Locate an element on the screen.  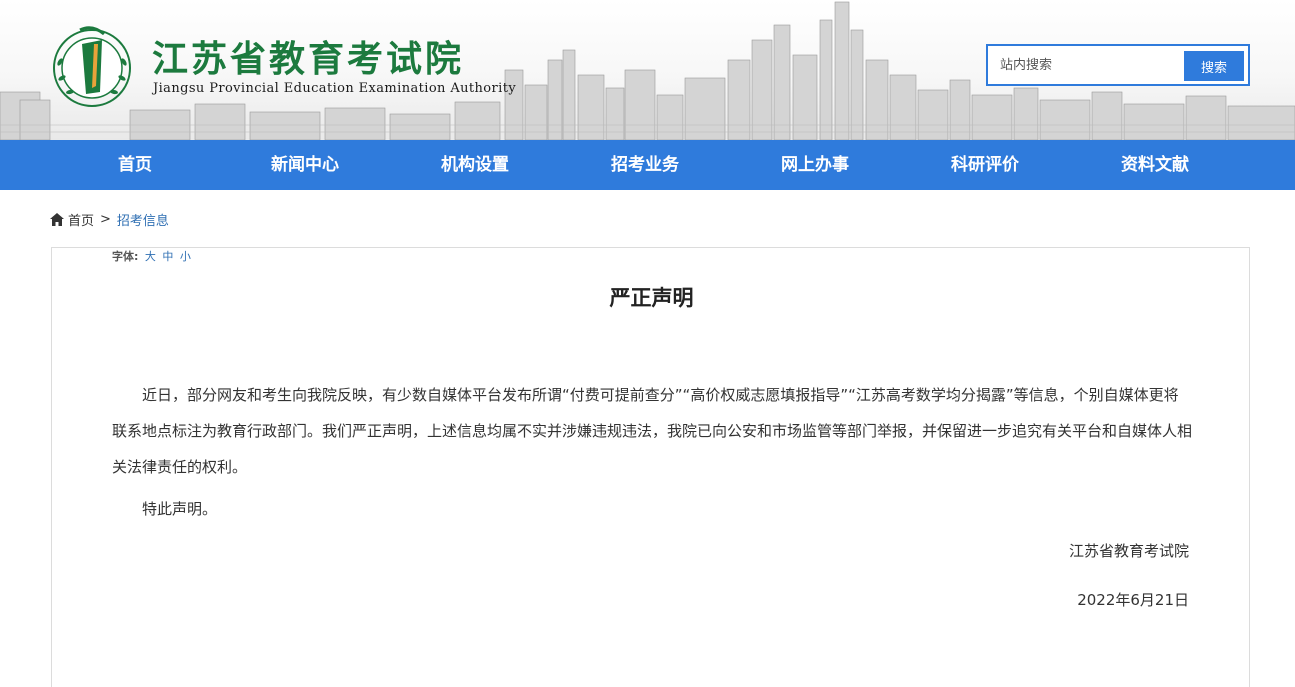
article-paragraph: 特此声明。 is located at coordinates (180, 509).